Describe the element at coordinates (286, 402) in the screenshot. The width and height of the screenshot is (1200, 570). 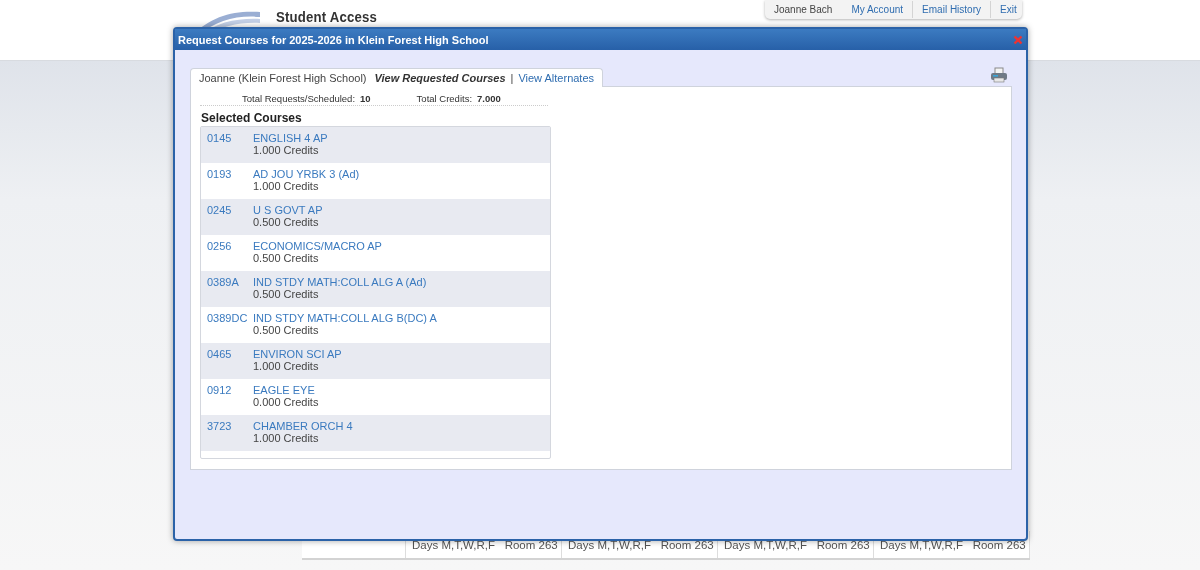
I see `course-credits: 0.000 Credits` at that location.